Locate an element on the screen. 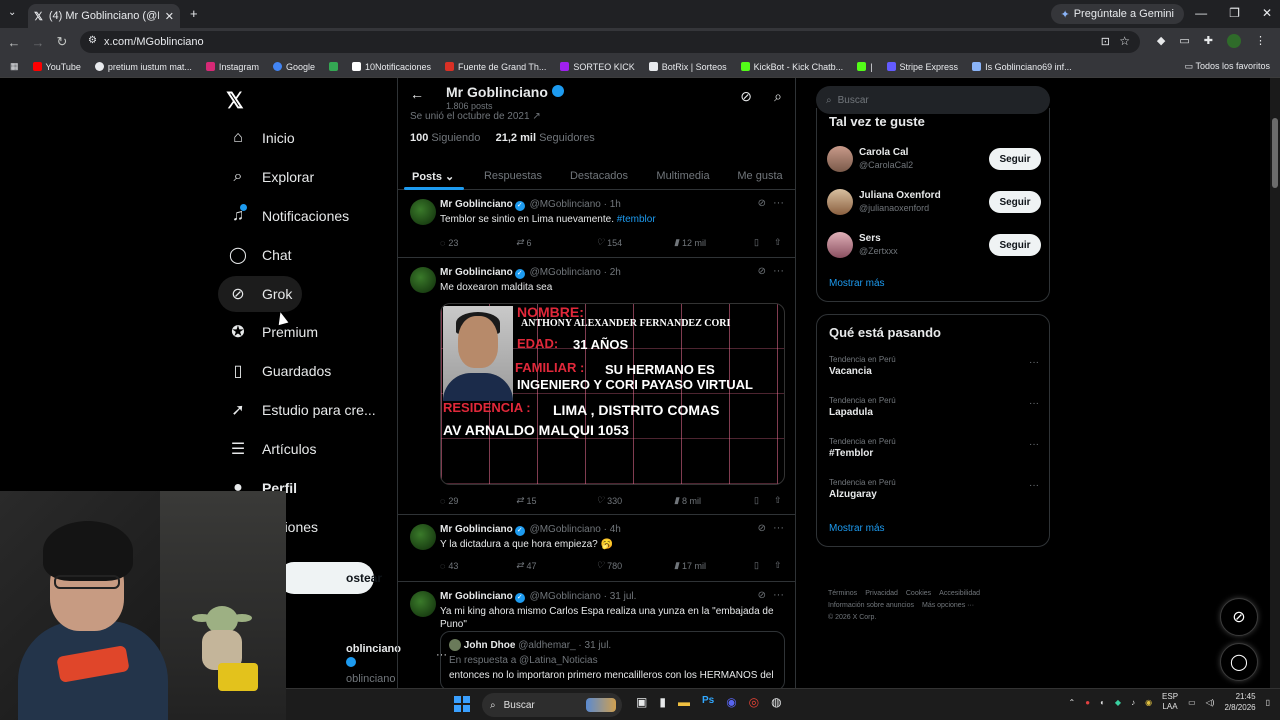 This screenshot has width=1280, height=720. bookmark-item: BotRix | Sorteos is located at coordinates (687, 67).